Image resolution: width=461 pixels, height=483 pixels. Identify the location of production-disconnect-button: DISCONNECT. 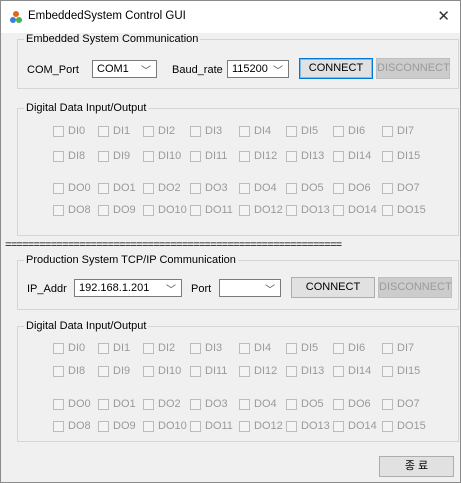
(415, 287).